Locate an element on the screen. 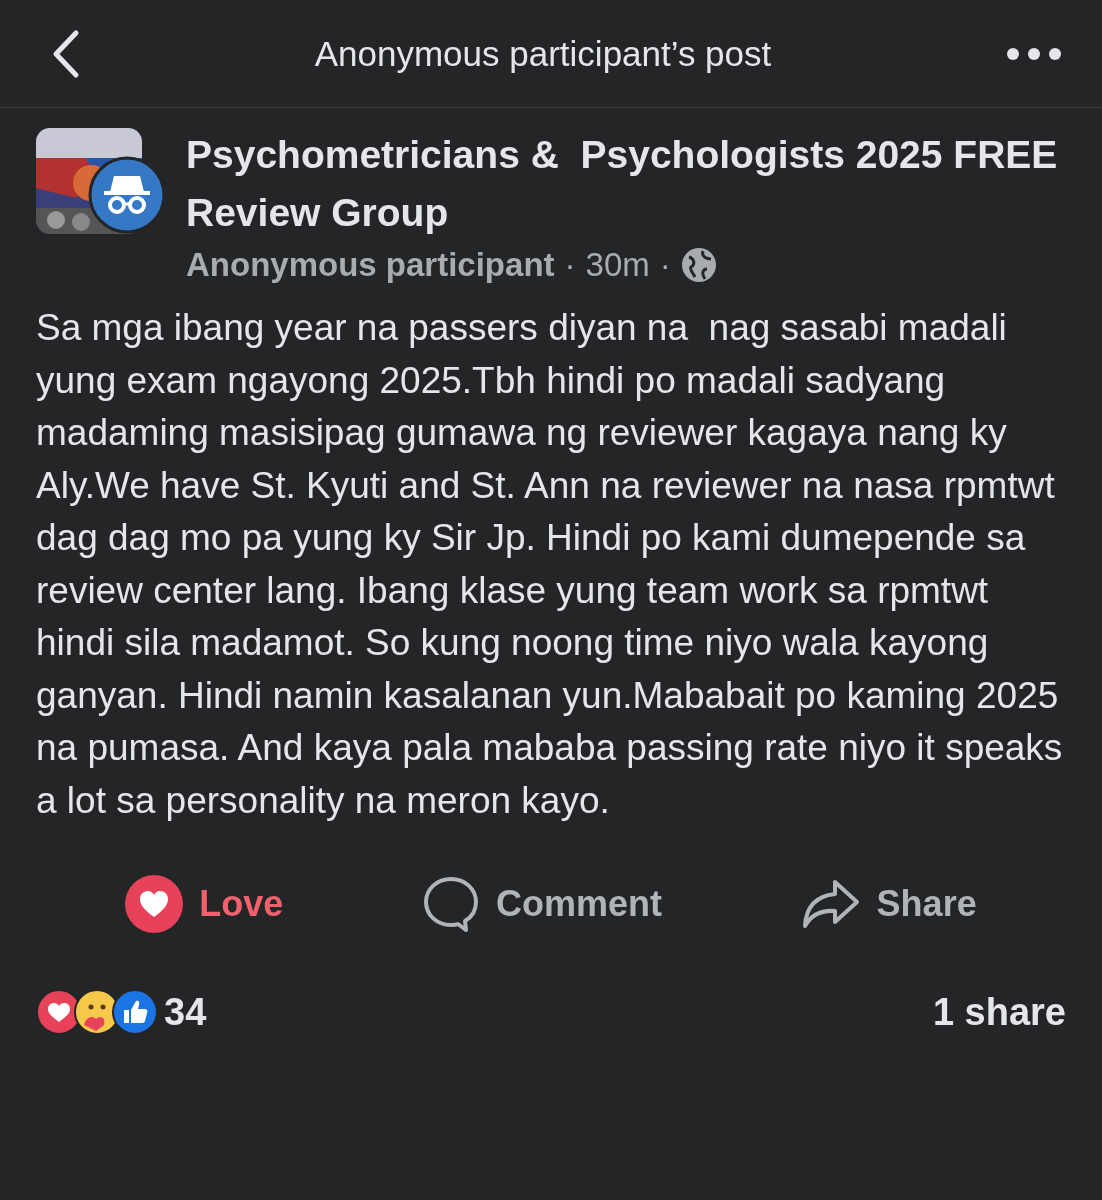 Image resolution: width=1102 pixels, height=1200 pixels. love-button: Love is located at coordinates (204, 904).